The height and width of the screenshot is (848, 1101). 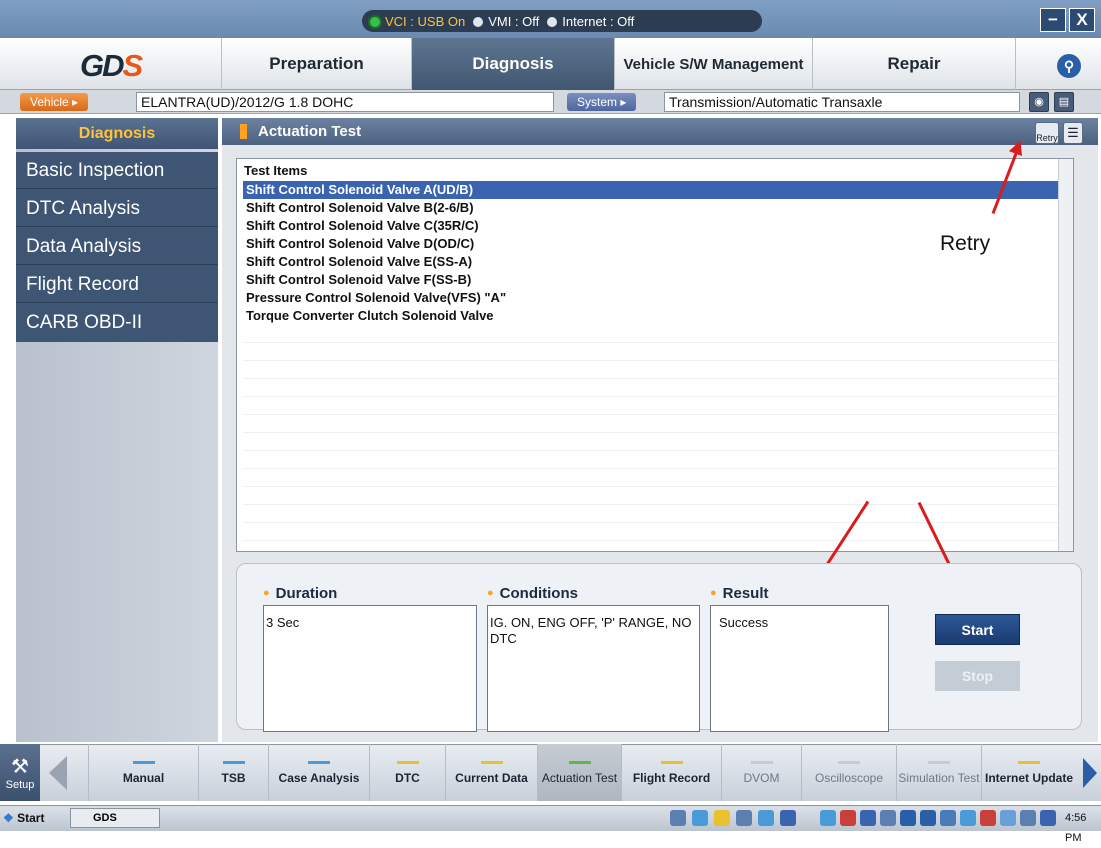 What do you see at coordinates (1039, 102) in the screenshot?
I see `camera-icon: ◉` at bounding box center [1039, 102].